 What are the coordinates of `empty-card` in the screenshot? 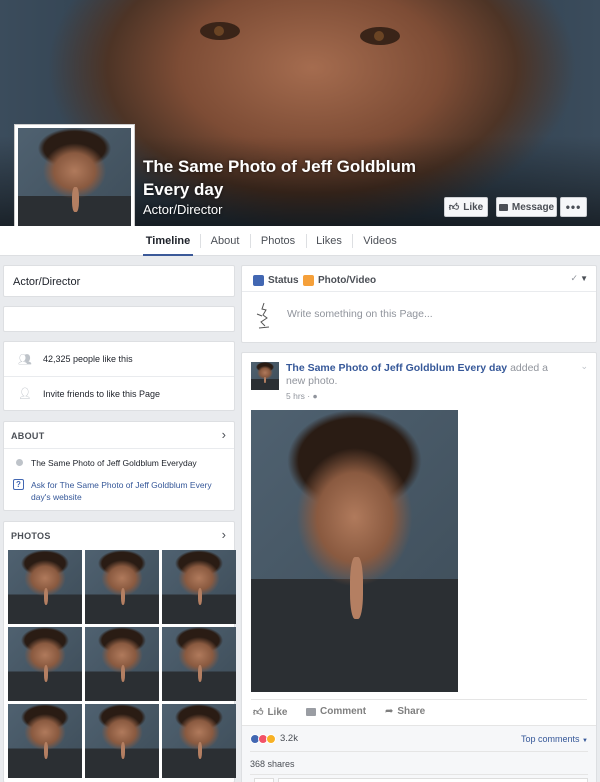 It's located at (119, 319).